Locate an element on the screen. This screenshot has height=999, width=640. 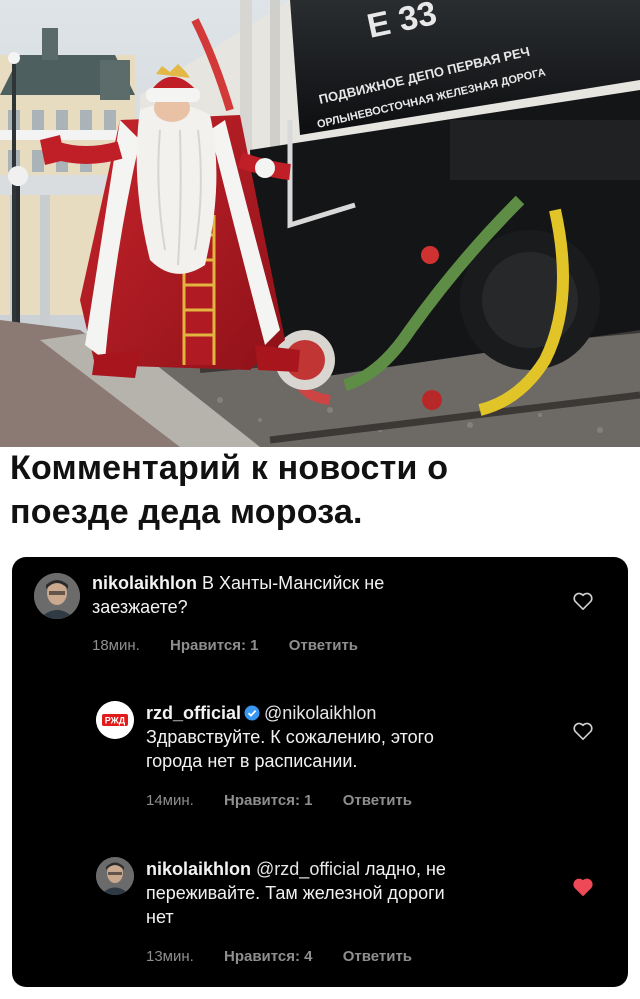
caption-line-1: Комментарий к новости о is located at coordinates (229, 468).